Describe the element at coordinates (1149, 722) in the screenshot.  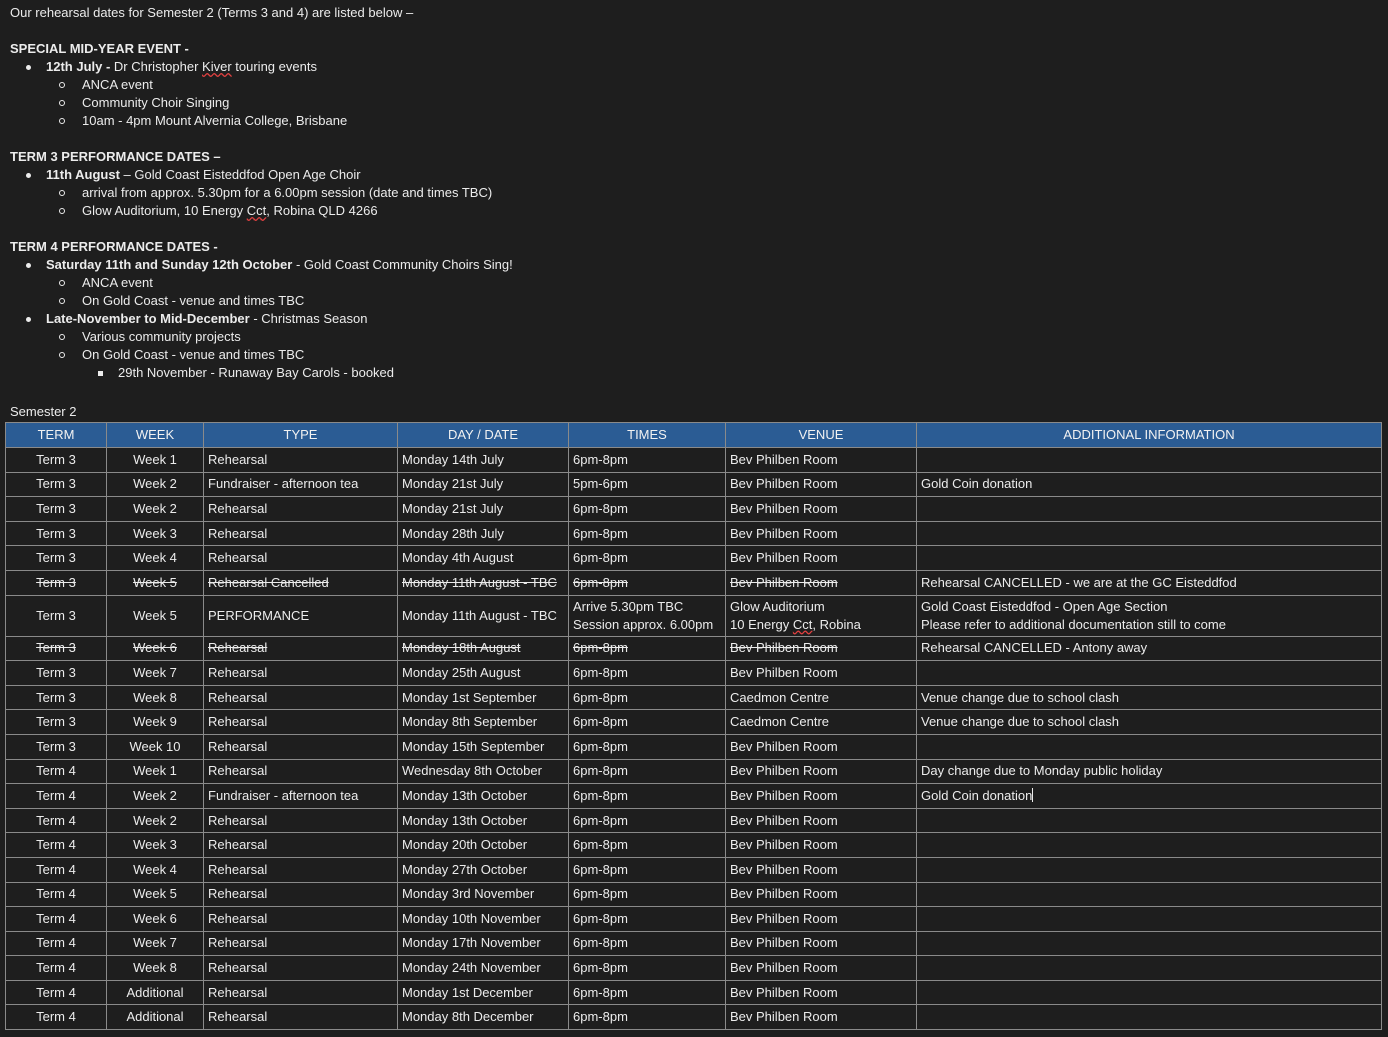
I see `cell-info: Venue change due to school clash` at that location.